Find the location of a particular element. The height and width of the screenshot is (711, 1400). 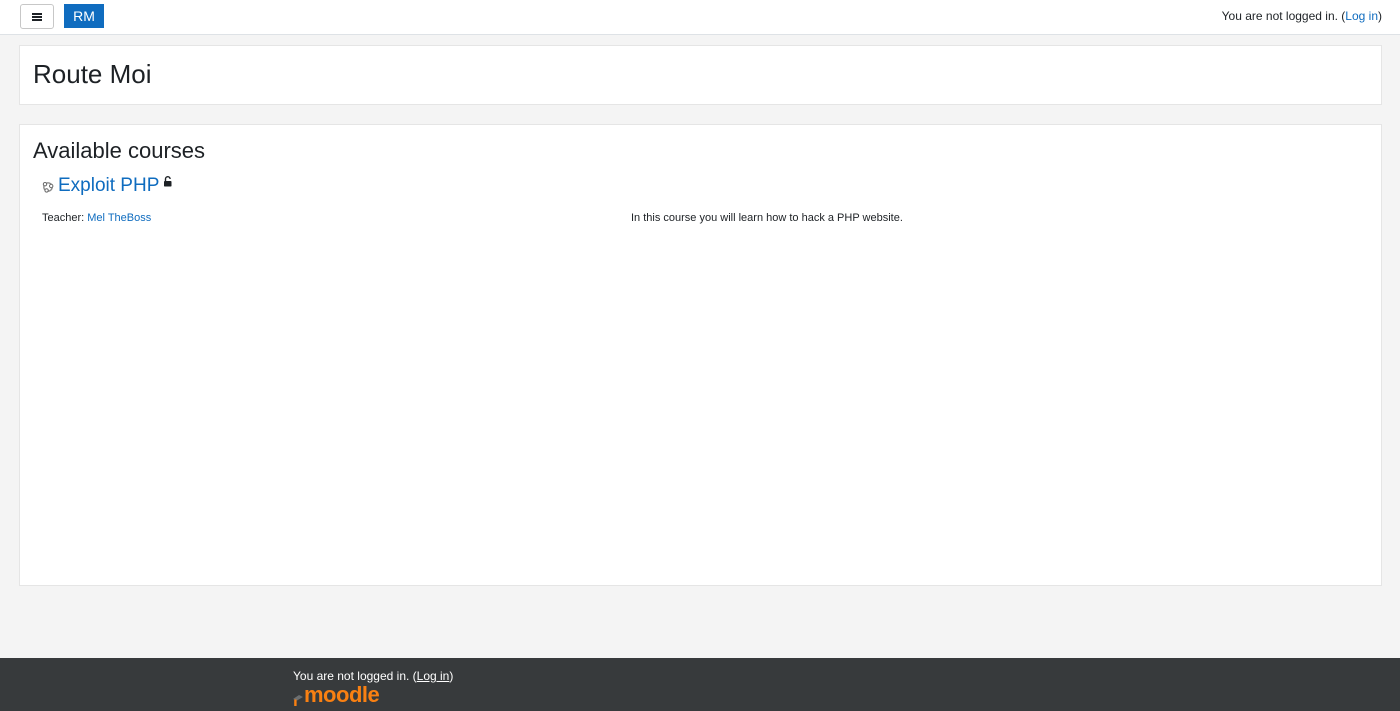

login-link: Log in is located at coordinates (1361, 16).